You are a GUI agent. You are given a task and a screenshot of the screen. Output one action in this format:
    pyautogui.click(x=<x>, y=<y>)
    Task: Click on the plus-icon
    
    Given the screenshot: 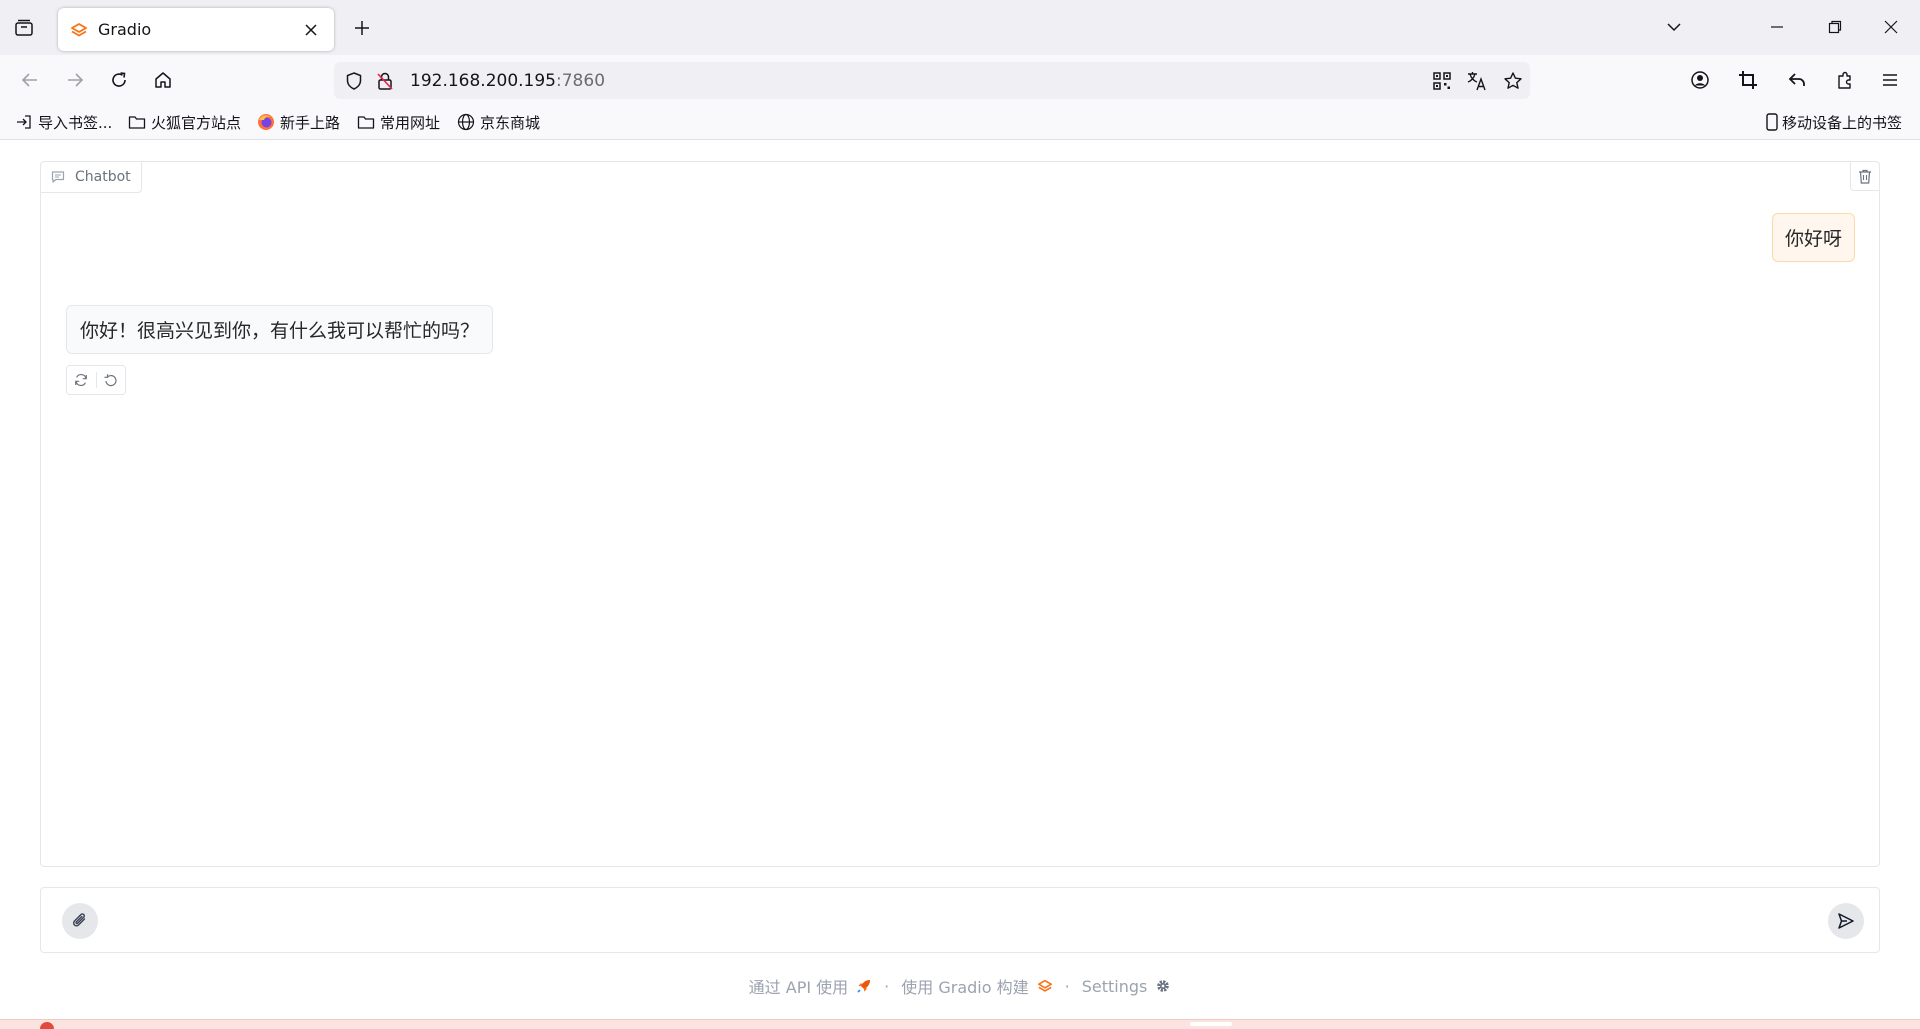 What is the action you would take?
    pyautogui.click(x=362, y=28)
    